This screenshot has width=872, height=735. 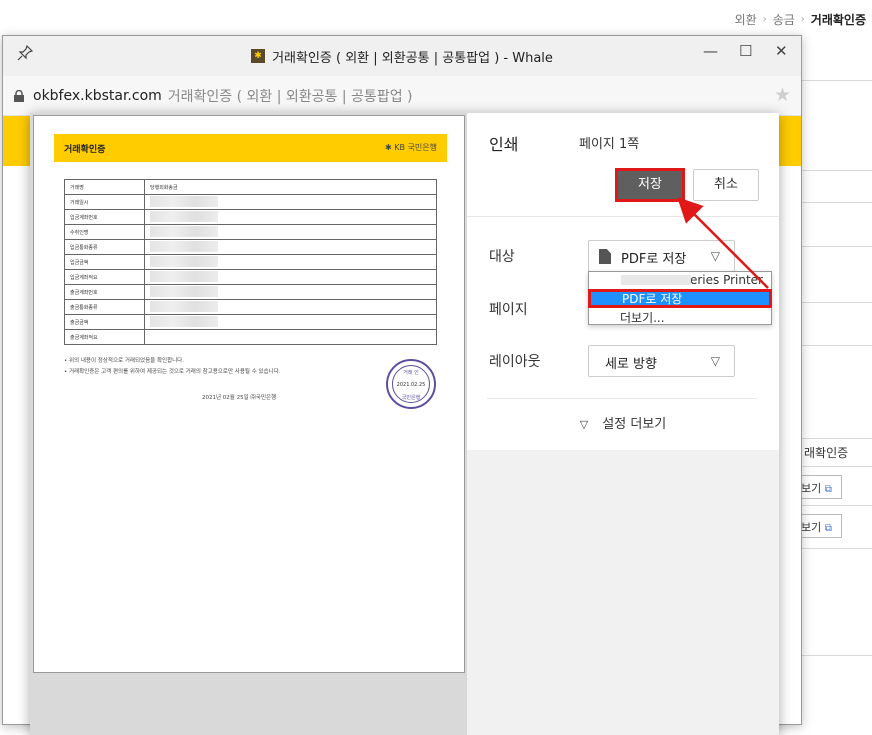 I want to click on print-title: 인쇄, so click(x=504, y=144).